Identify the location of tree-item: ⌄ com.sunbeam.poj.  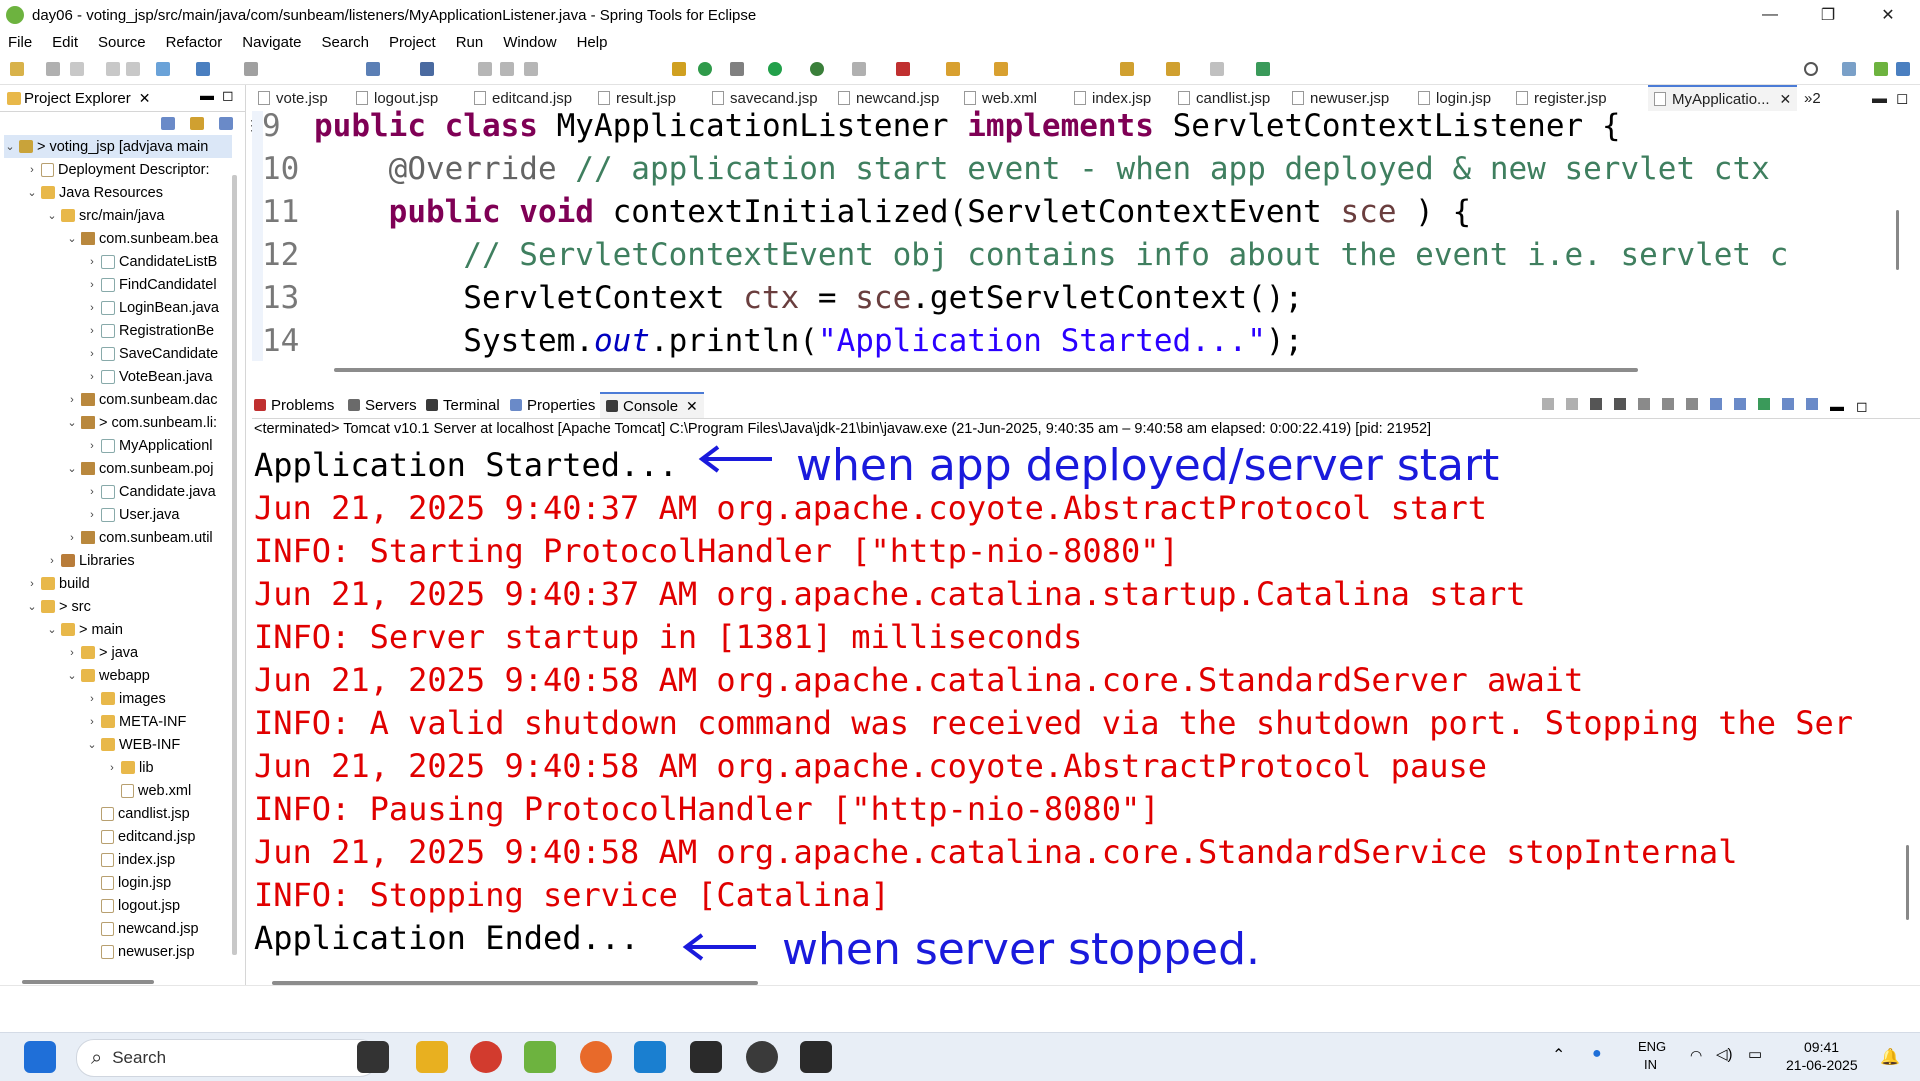
(139, 468).